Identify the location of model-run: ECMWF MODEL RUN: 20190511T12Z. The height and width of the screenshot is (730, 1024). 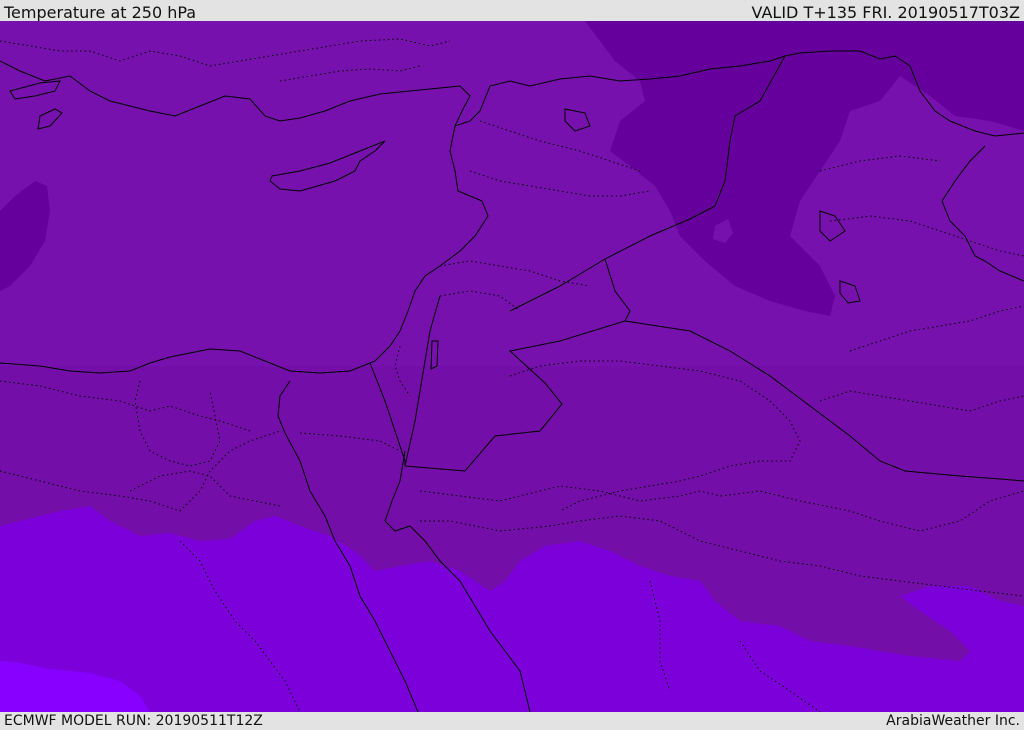
(133, 721).